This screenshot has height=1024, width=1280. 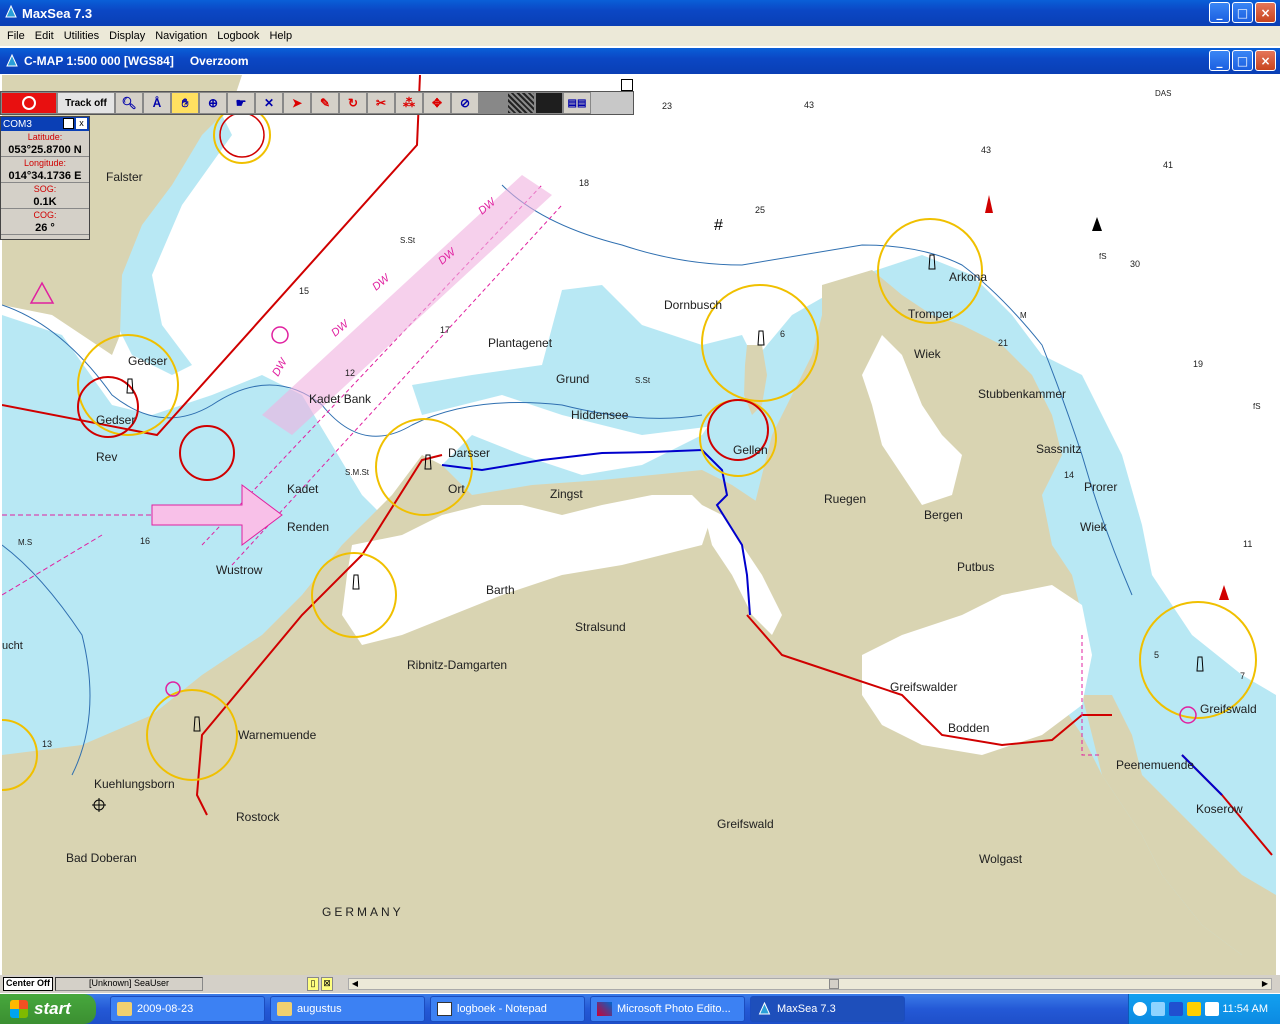 What do you see at coordinates (507, 1009) in the screenshot?
I see `task-notepad: logboek - Notepad` at bounding box center [507, 1009].